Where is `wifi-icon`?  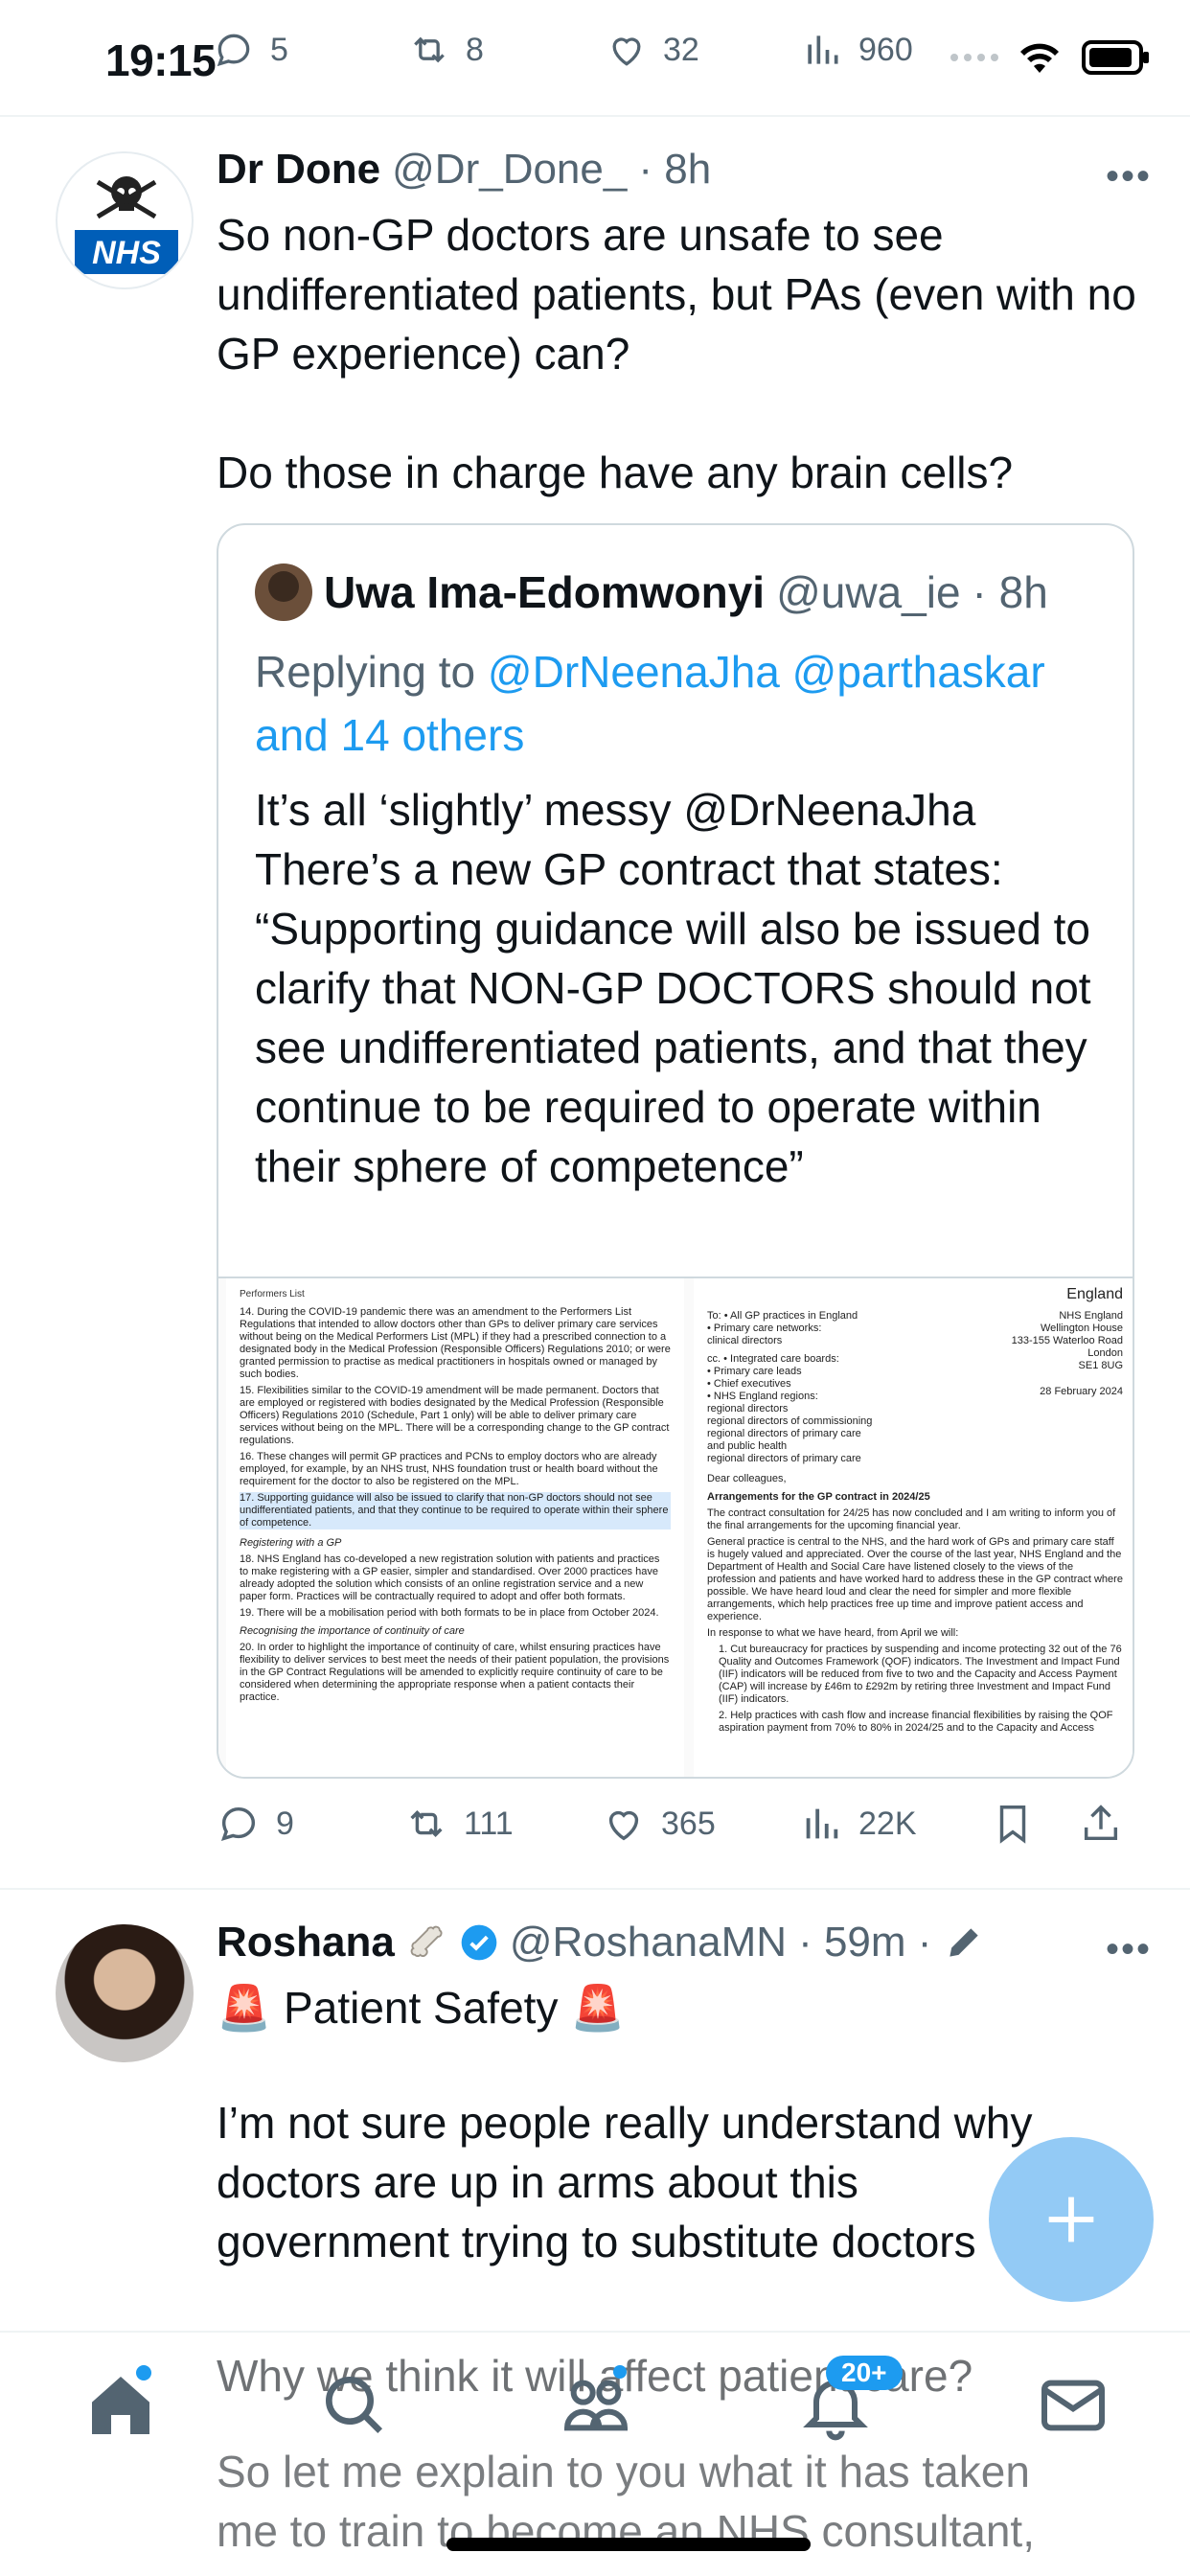
wifi-icon is located at coordinates (1039, 58).